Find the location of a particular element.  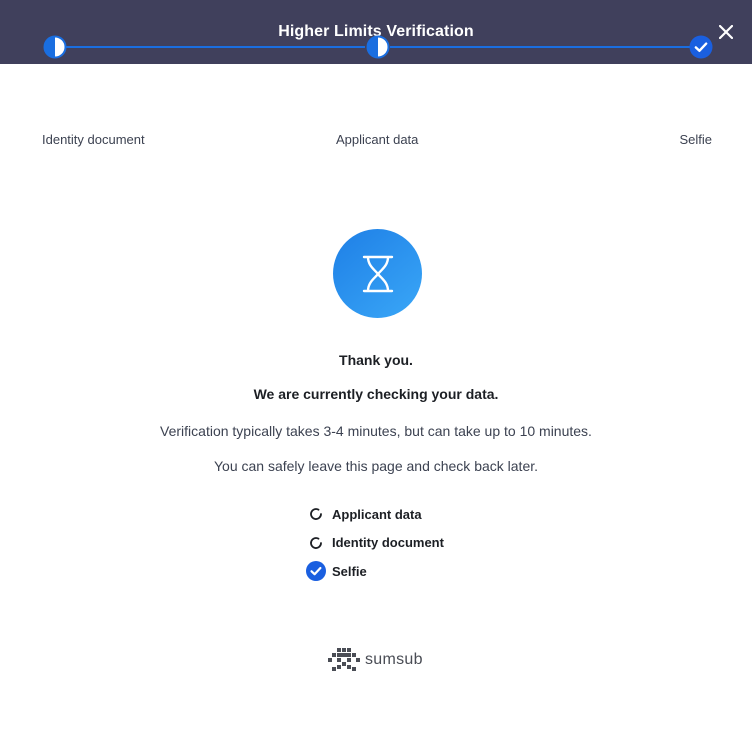

status-badge is located at coordinates (377, 273).